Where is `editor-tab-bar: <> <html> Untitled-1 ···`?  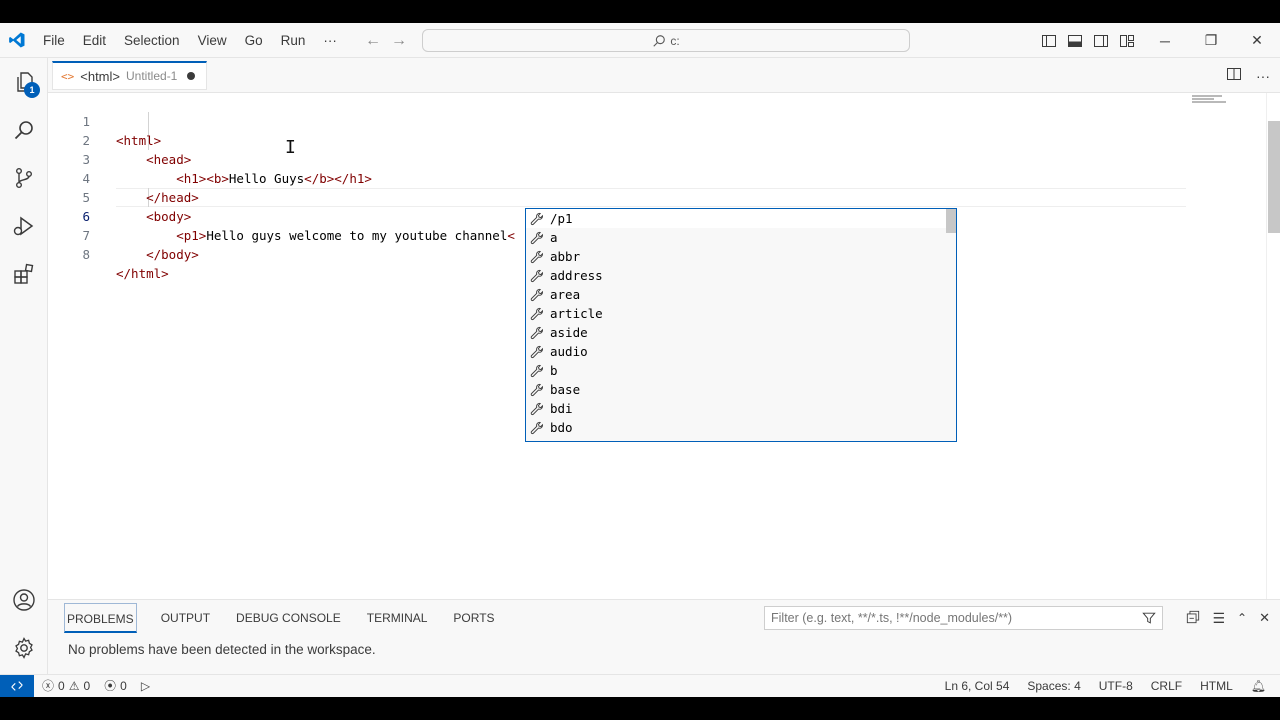 editor-tab-bar: <> <html> Untitled-1 ··· is located at coordinates (664, 75).